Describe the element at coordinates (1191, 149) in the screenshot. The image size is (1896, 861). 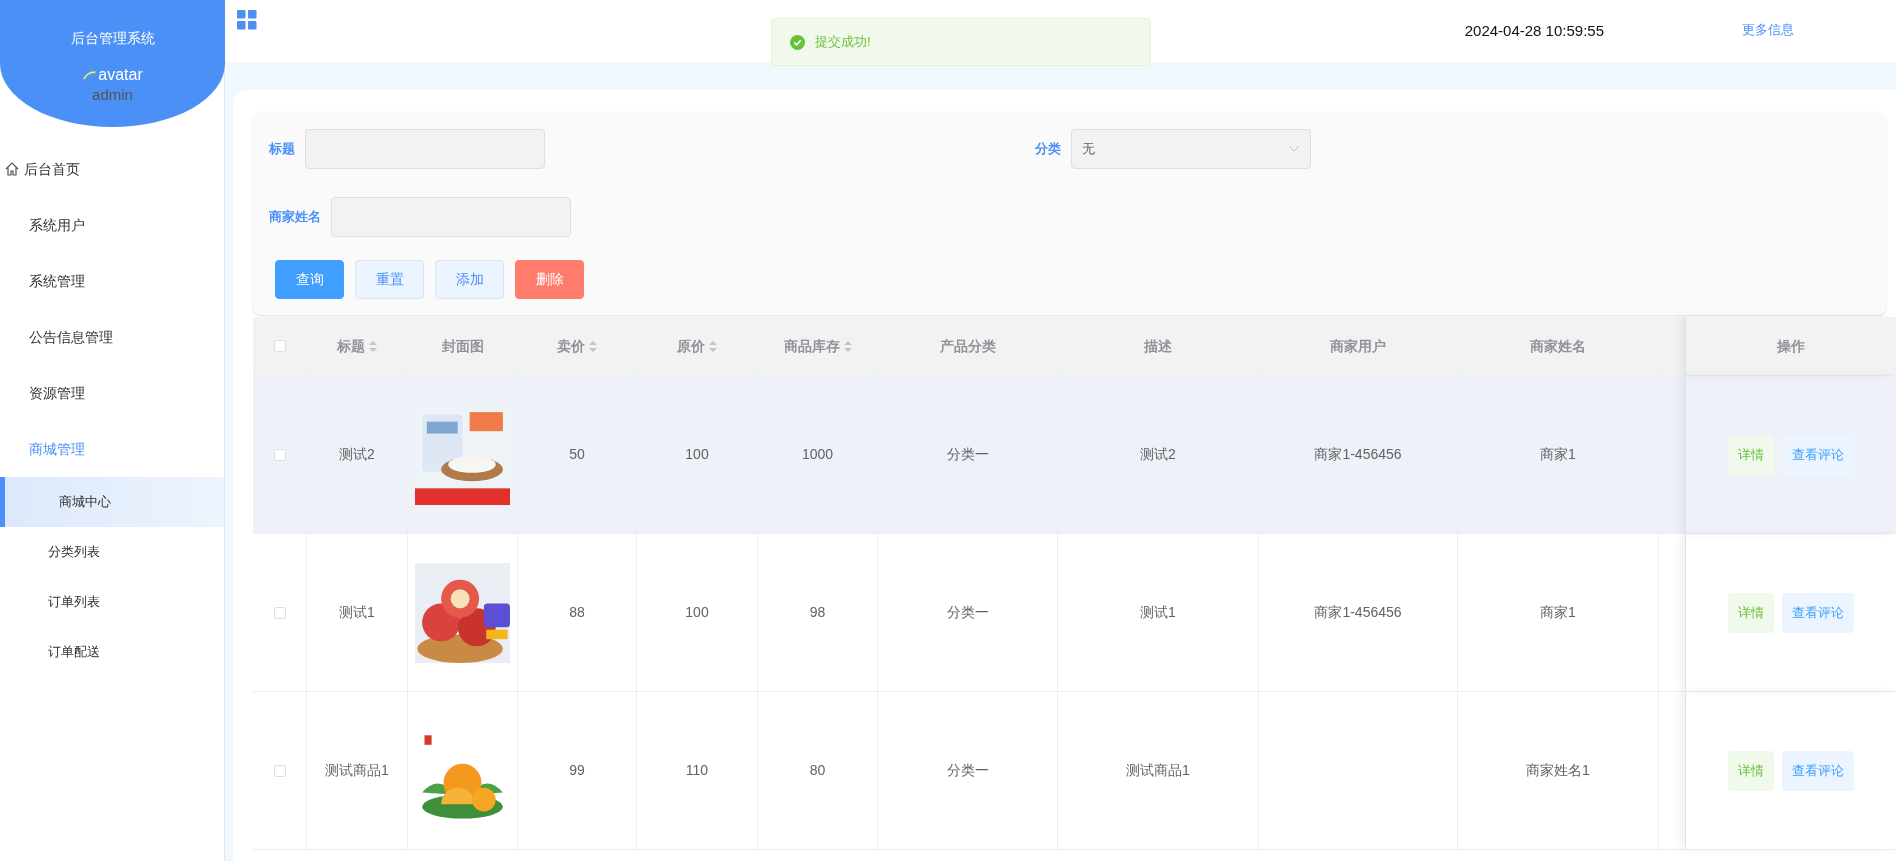
I see `category-select: 无` at that location.